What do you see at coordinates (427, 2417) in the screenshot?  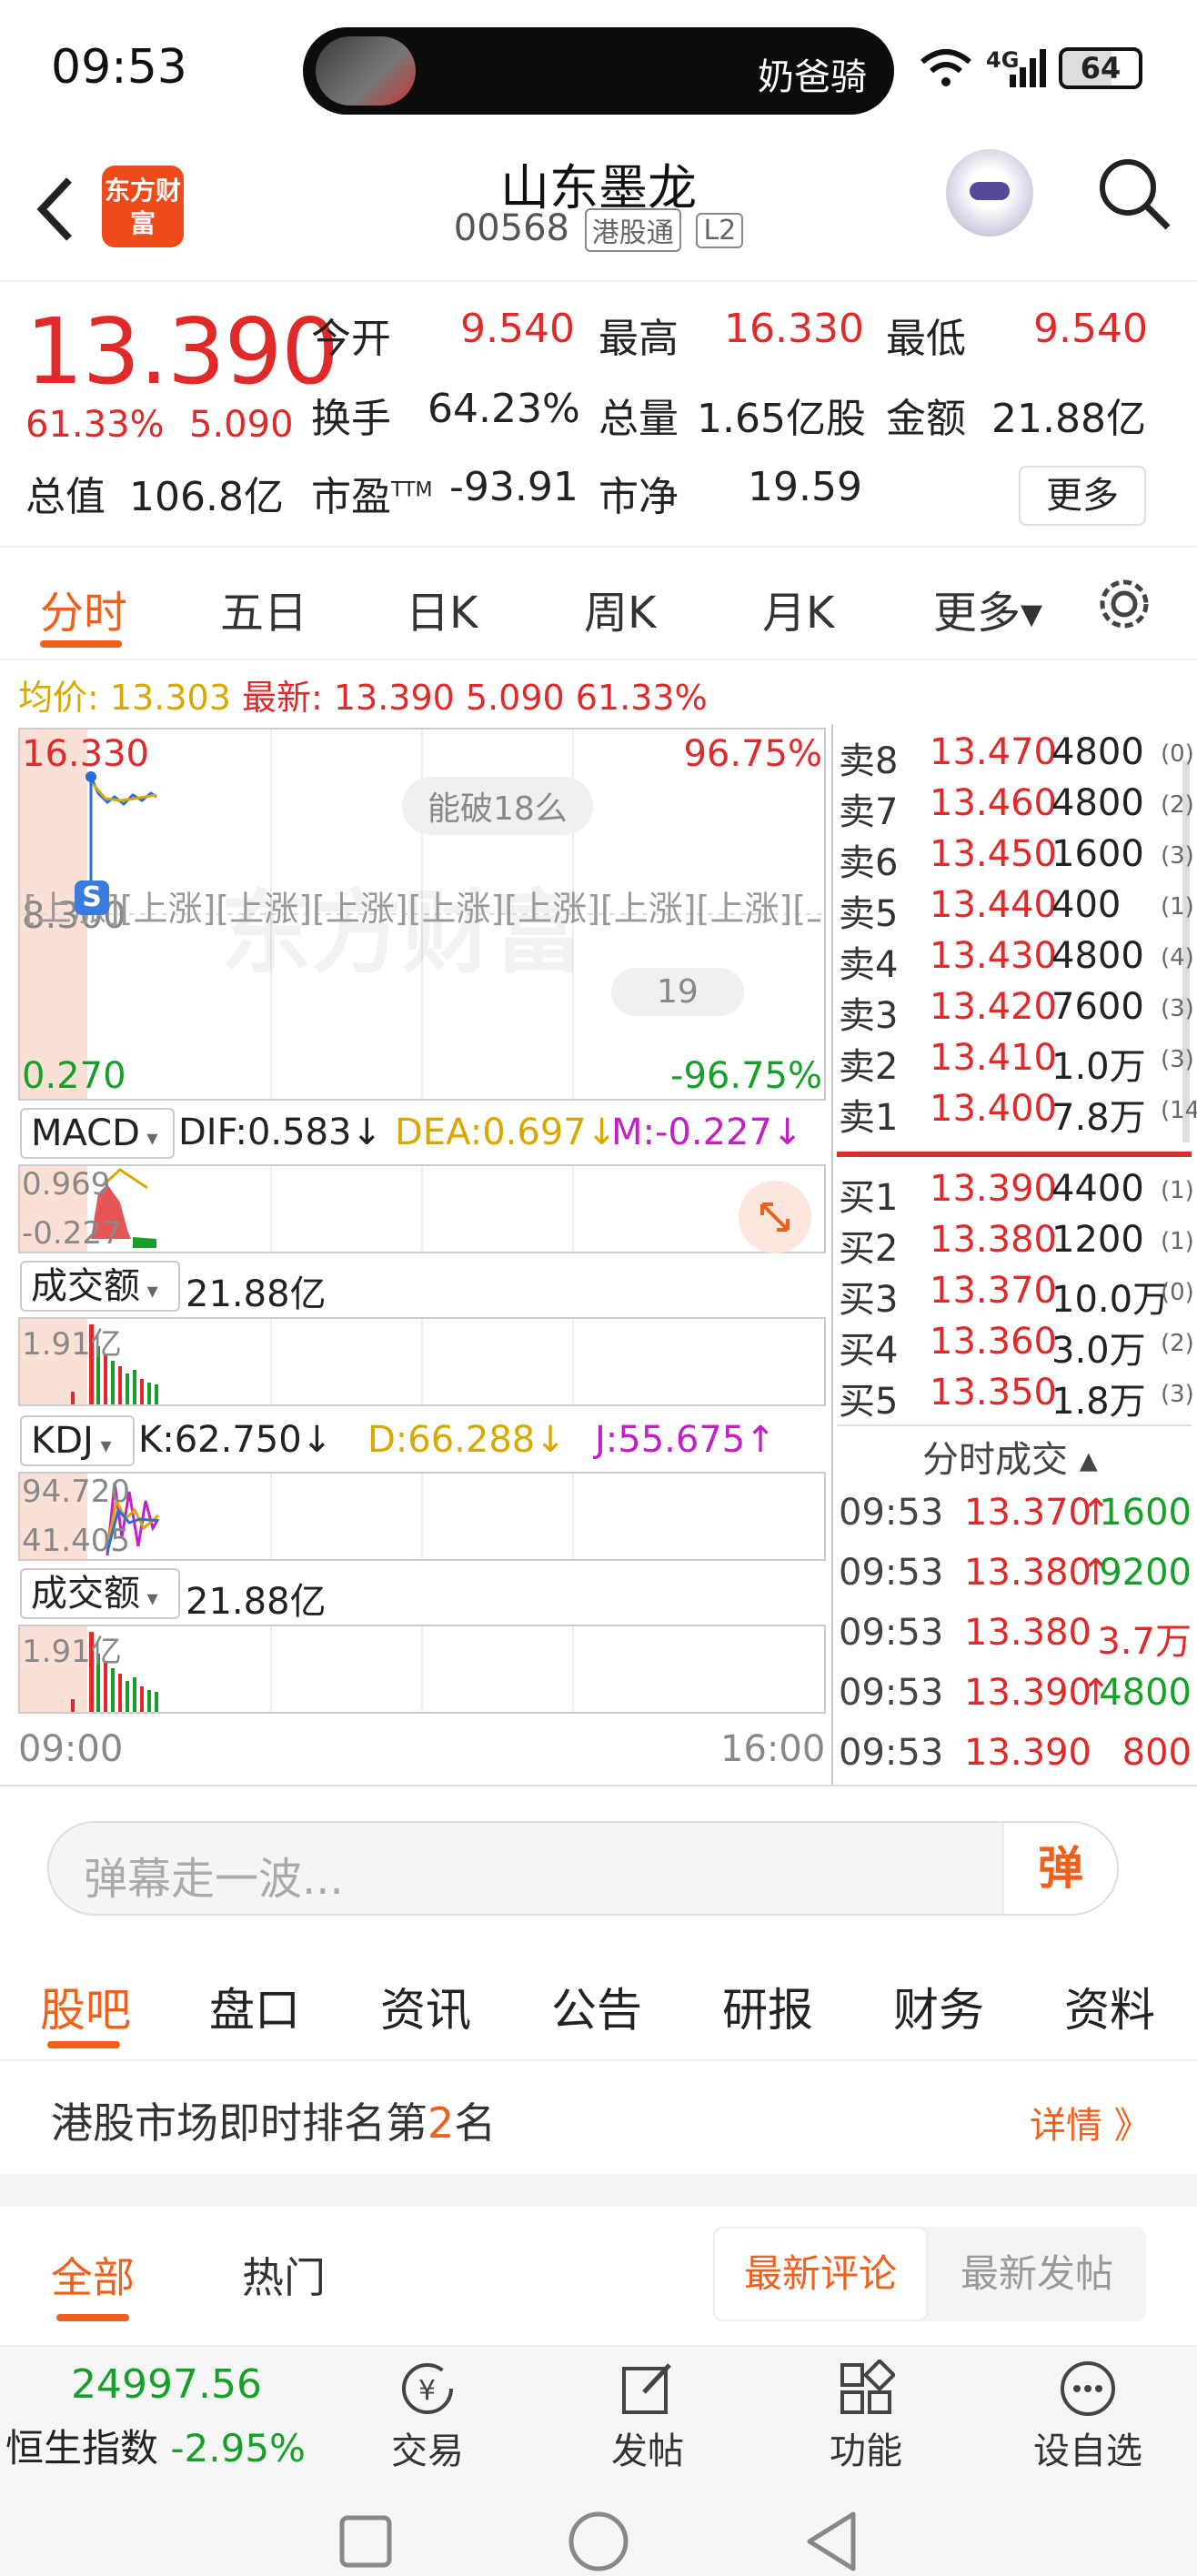 I see `trade-button: ¥ 交易` at bounding box center [427, 2417].